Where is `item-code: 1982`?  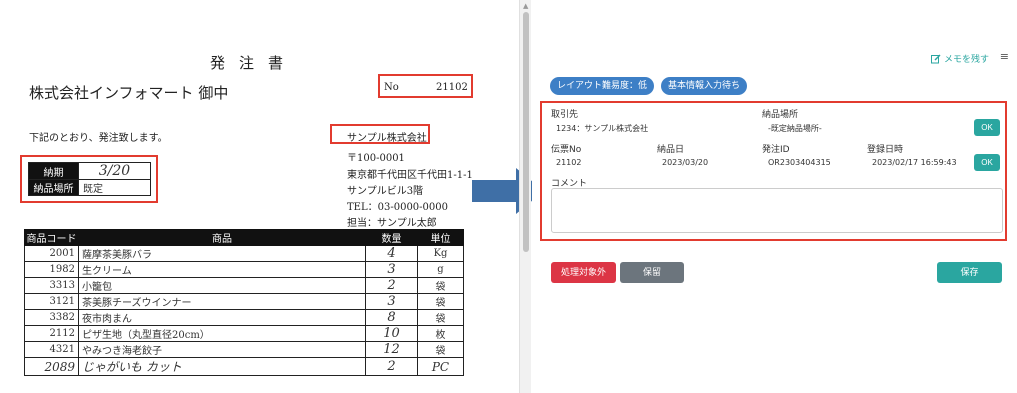
item-code: 1982 is located at coordinates (51, 269).